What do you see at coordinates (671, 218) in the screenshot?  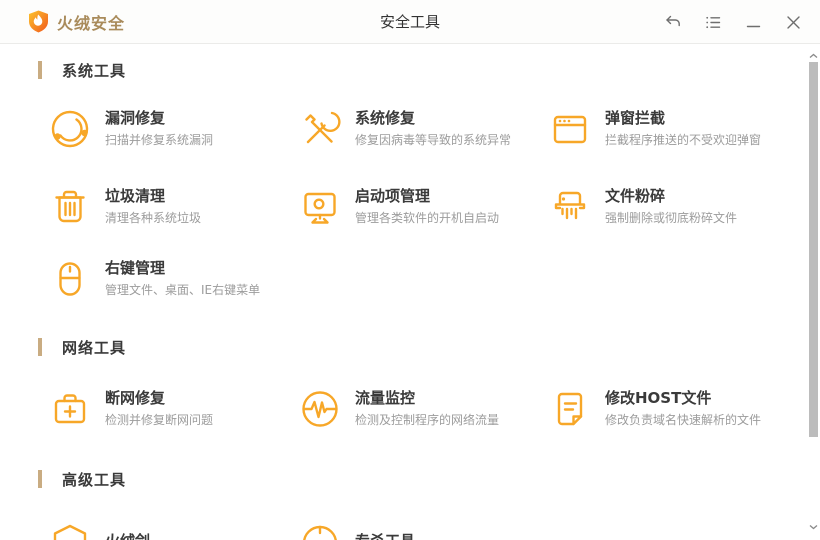 I see `tool-desc: 强制删除或彻底粉碎文件` at bounding box center [671, 218].